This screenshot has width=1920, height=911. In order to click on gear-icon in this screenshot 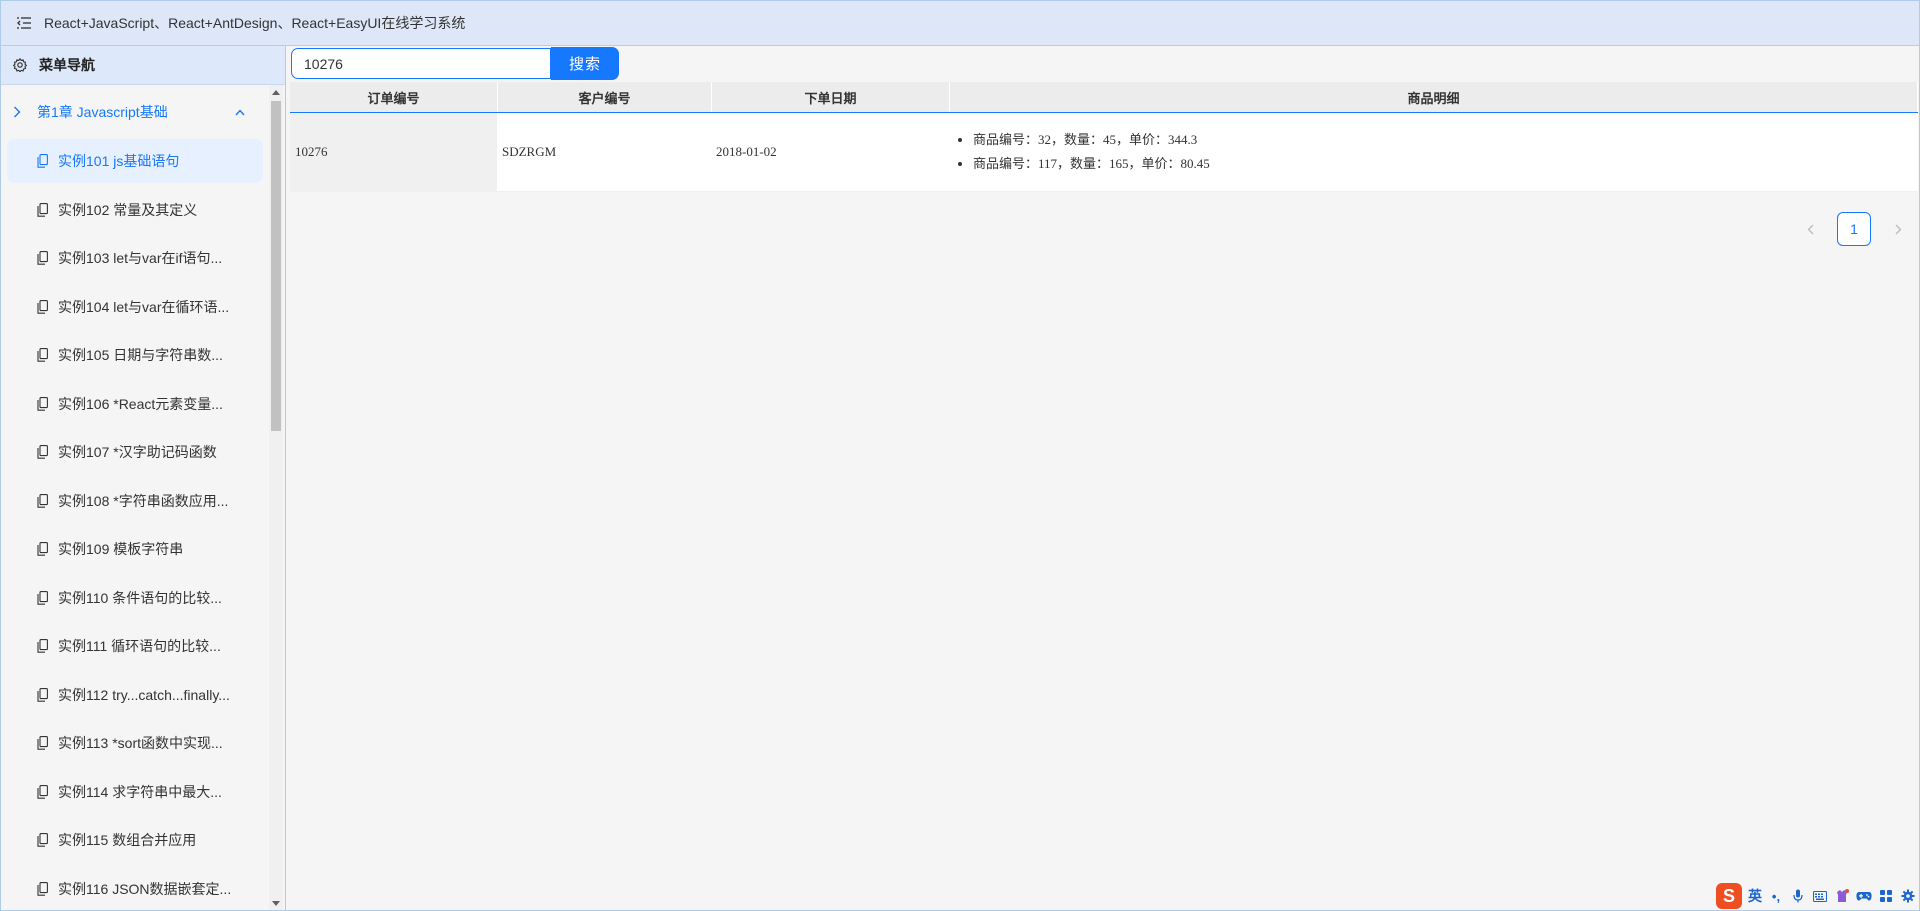, I will do `click(21, 65)`.